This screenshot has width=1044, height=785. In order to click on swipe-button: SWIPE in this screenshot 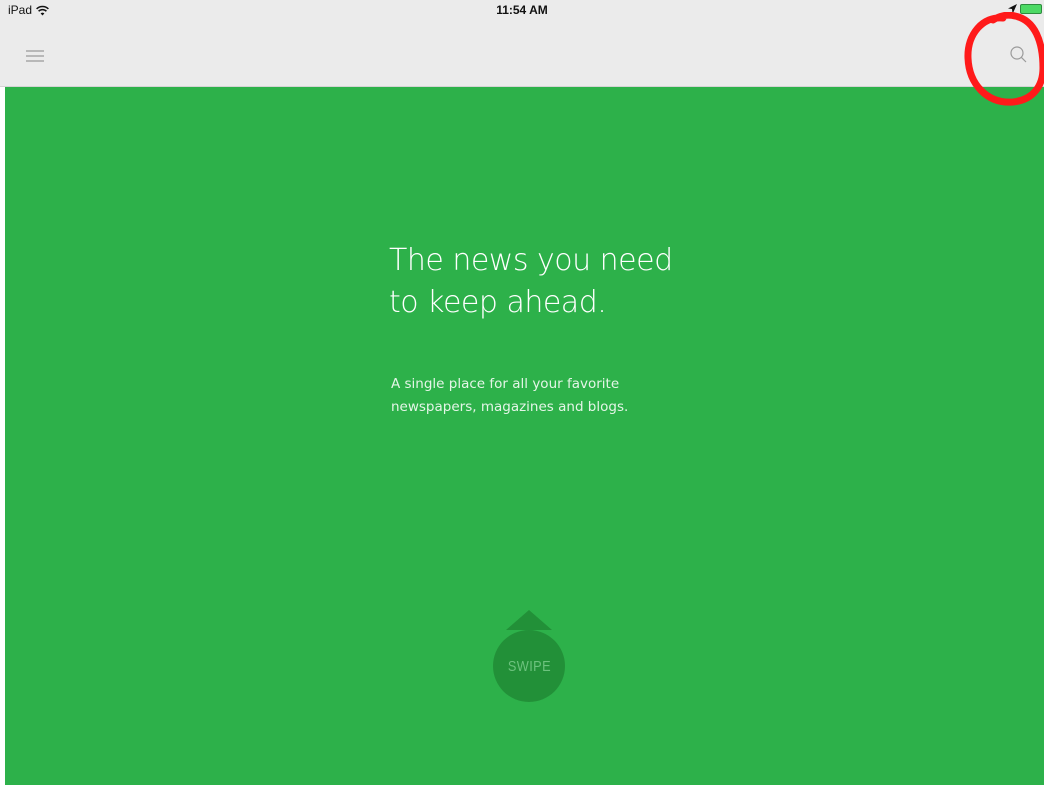, I will do `click(529, 657)`.